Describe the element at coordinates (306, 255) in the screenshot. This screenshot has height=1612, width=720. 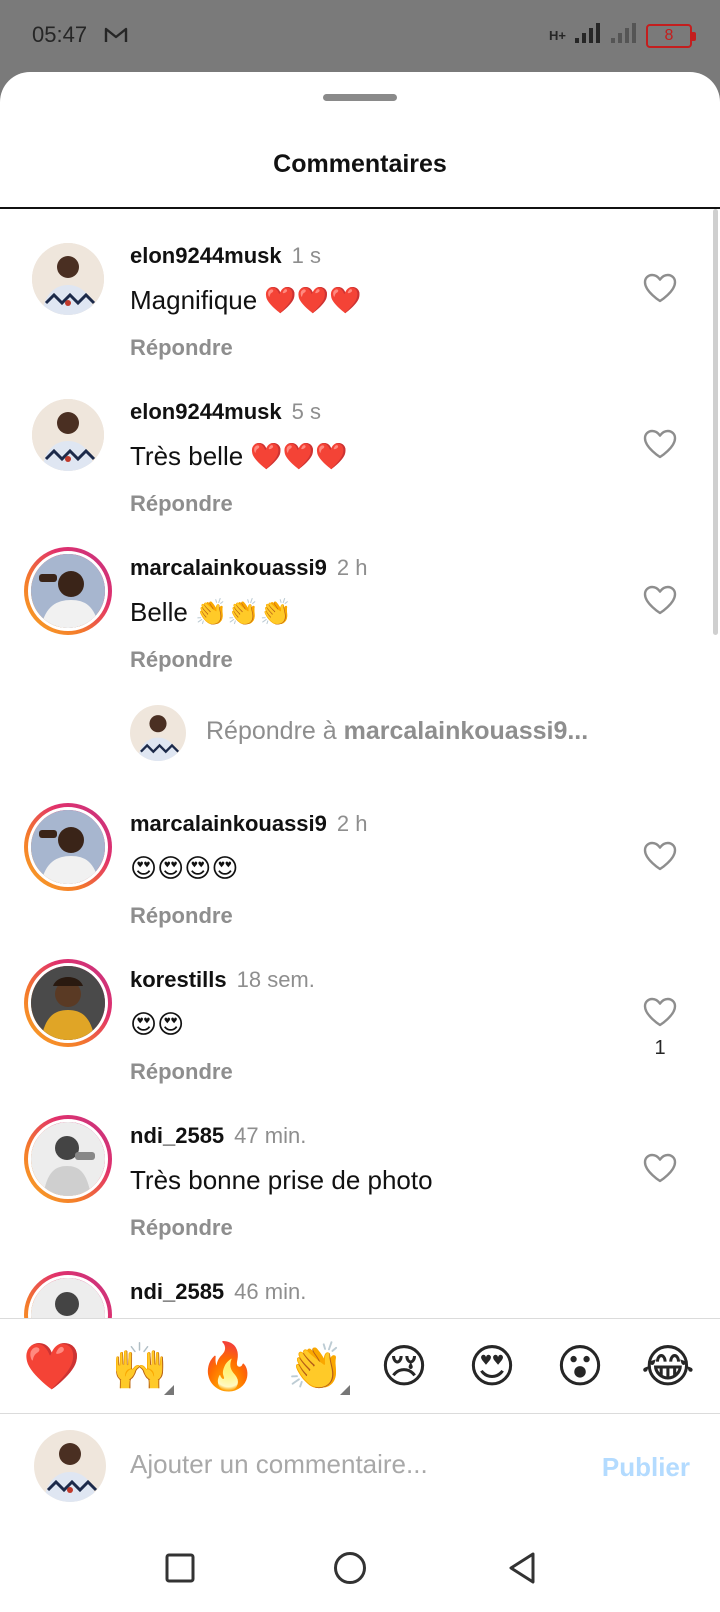
I see `comment-time: 1 s` at that location.